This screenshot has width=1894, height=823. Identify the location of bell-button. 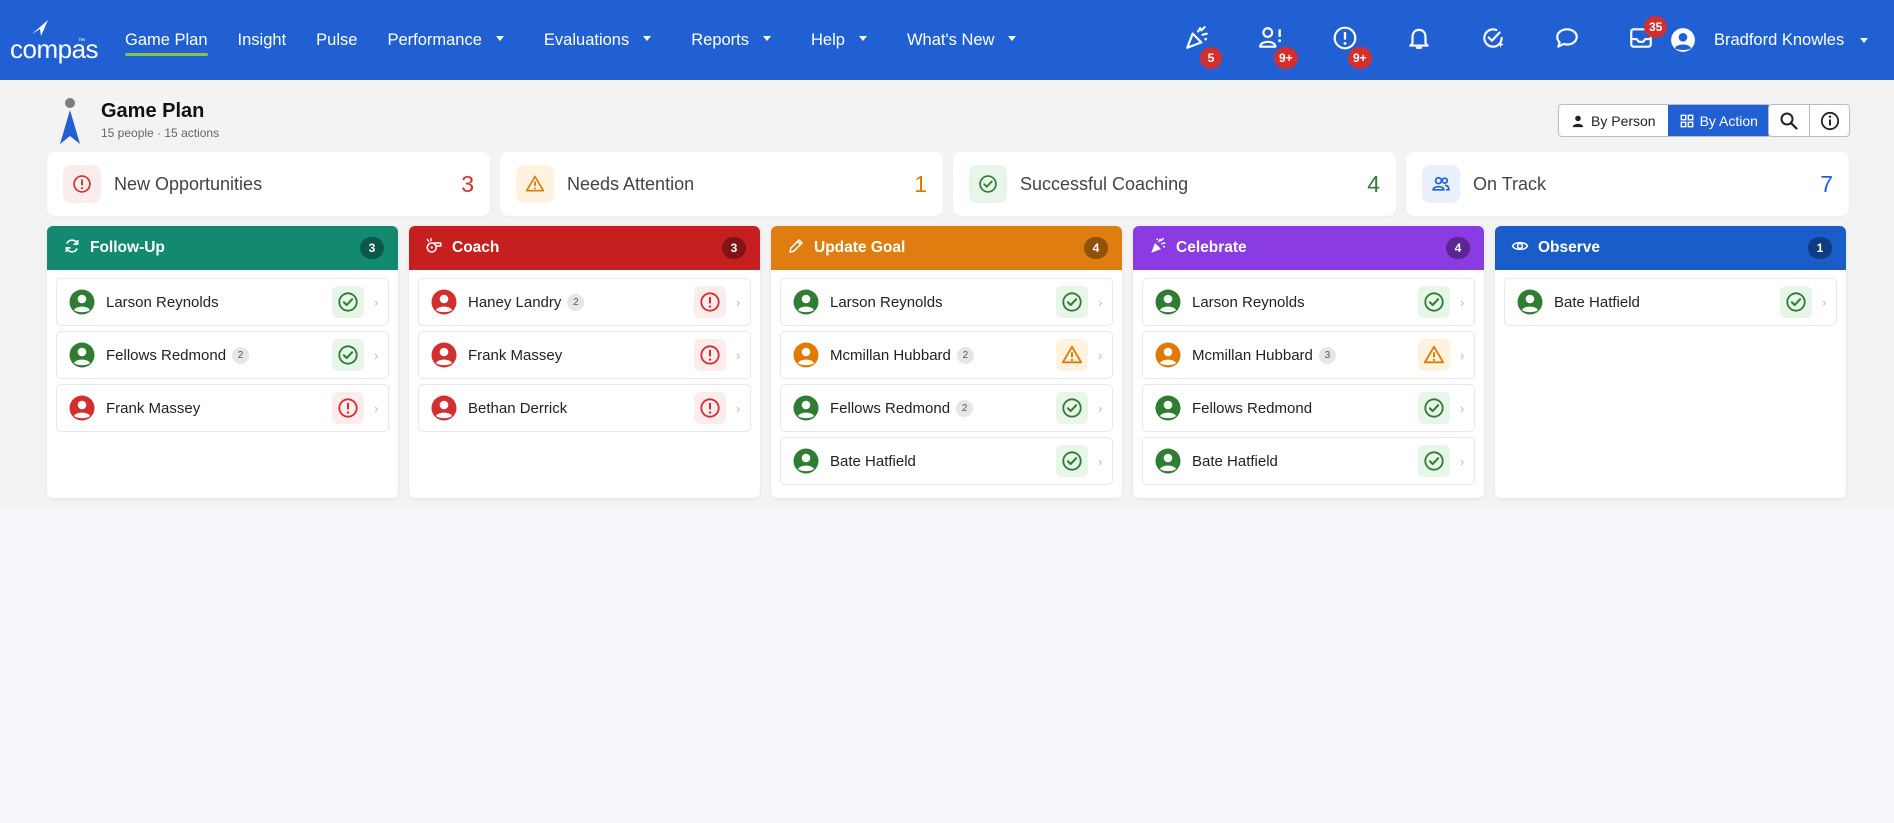
(1419, 40).